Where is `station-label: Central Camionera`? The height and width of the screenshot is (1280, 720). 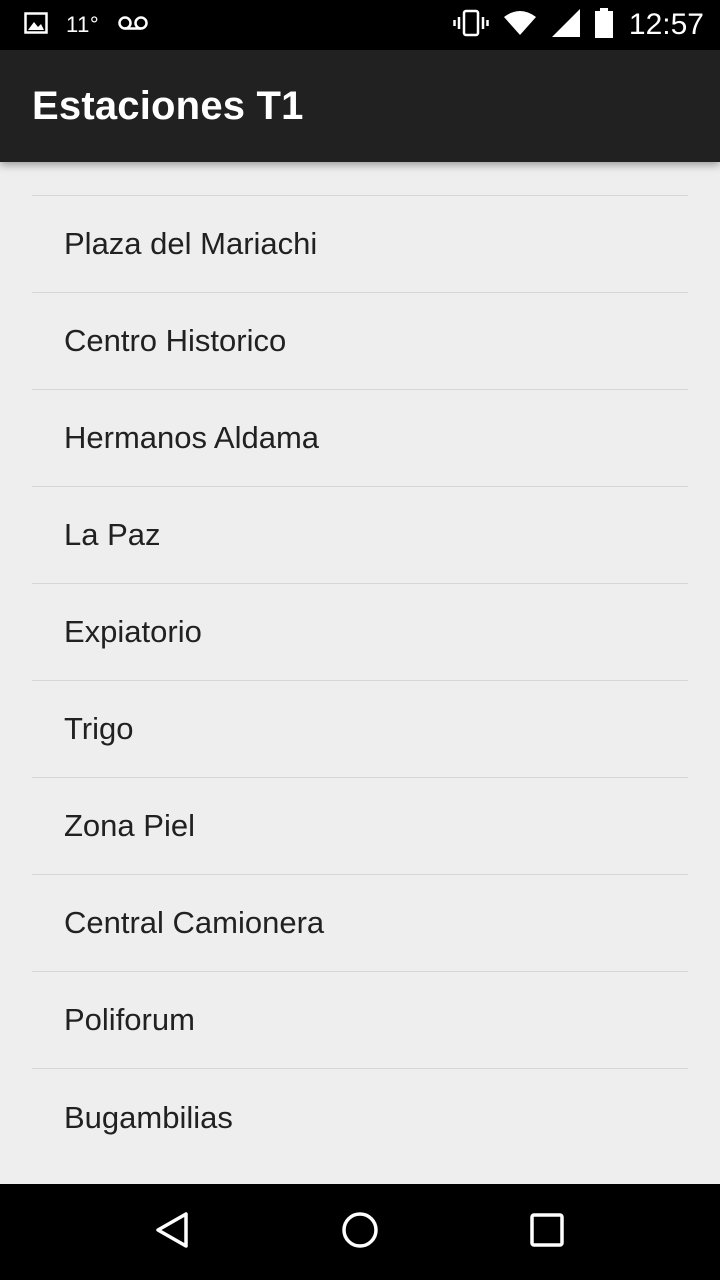 station-label: Central Camionera is located at coordinates (194, 922).